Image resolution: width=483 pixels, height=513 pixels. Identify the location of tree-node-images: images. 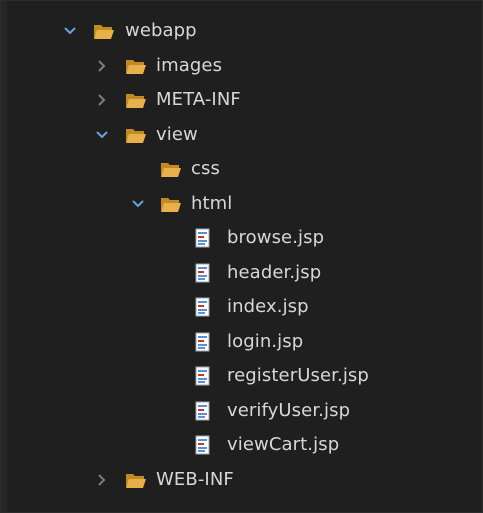
(241, 66).